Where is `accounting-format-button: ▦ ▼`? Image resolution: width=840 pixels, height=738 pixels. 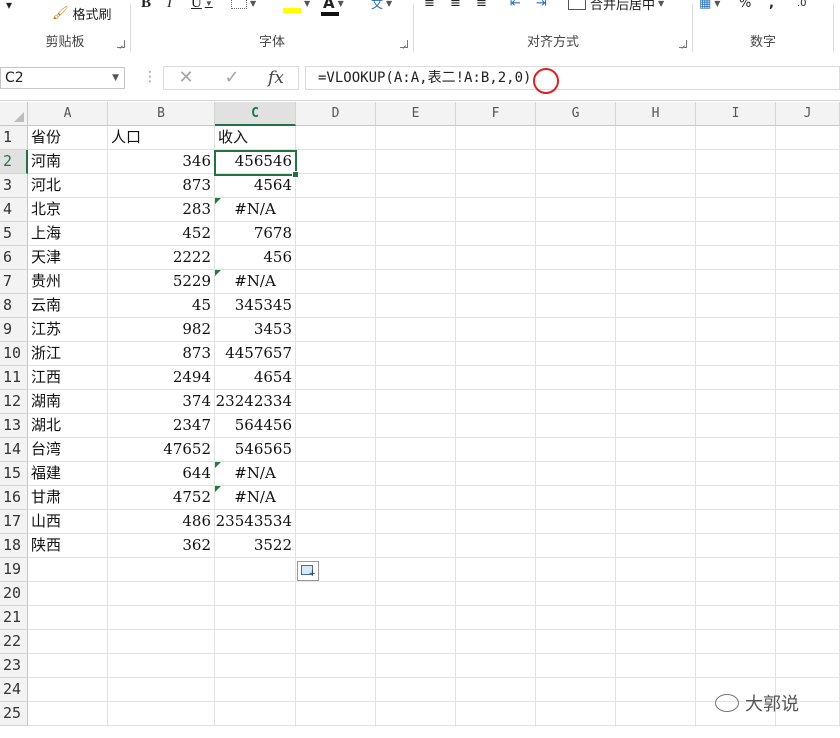 accounting-format-button: ▦ ▼ is located at coordinates (709, 7).